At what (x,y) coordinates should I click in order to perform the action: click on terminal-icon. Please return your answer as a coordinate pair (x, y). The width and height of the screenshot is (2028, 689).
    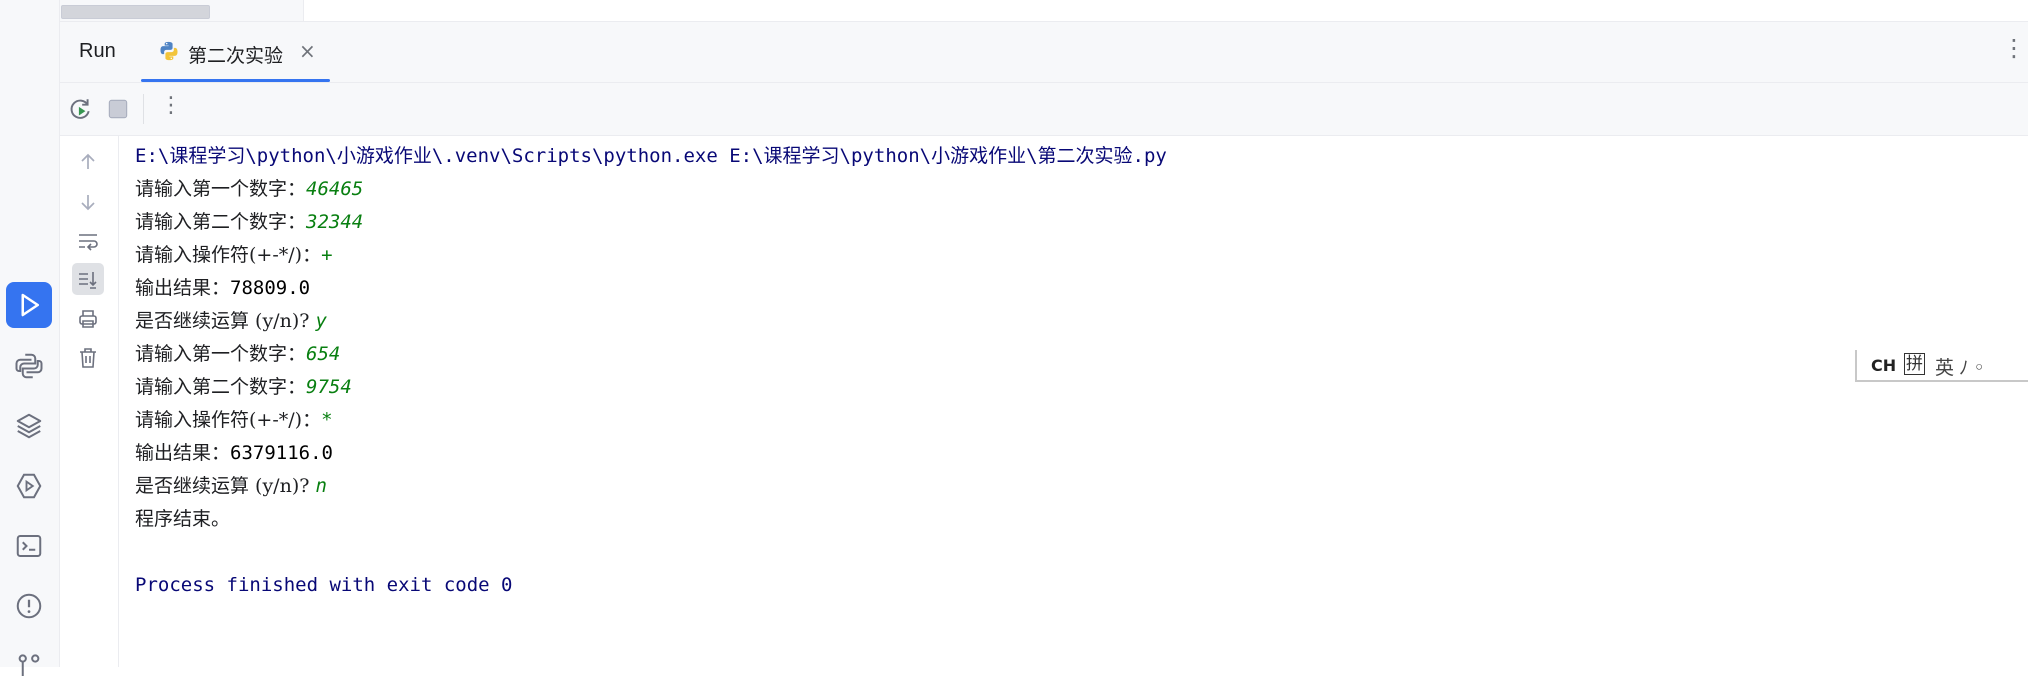
    Looking at the image, I should click on (29, 546).